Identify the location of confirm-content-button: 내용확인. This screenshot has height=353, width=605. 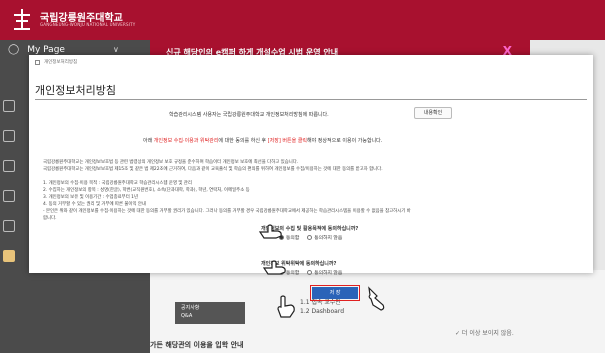
(433, 113).